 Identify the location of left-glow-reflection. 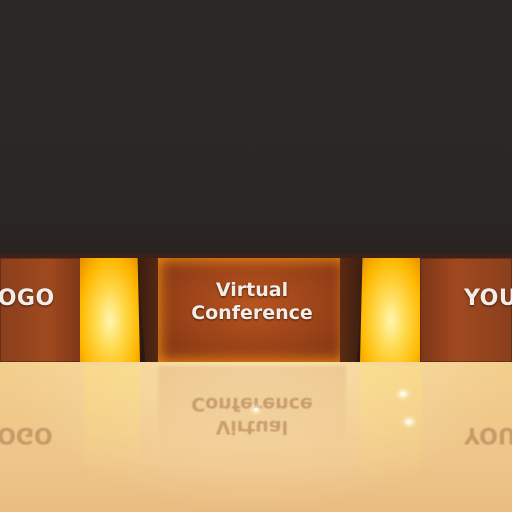
(112, 426).